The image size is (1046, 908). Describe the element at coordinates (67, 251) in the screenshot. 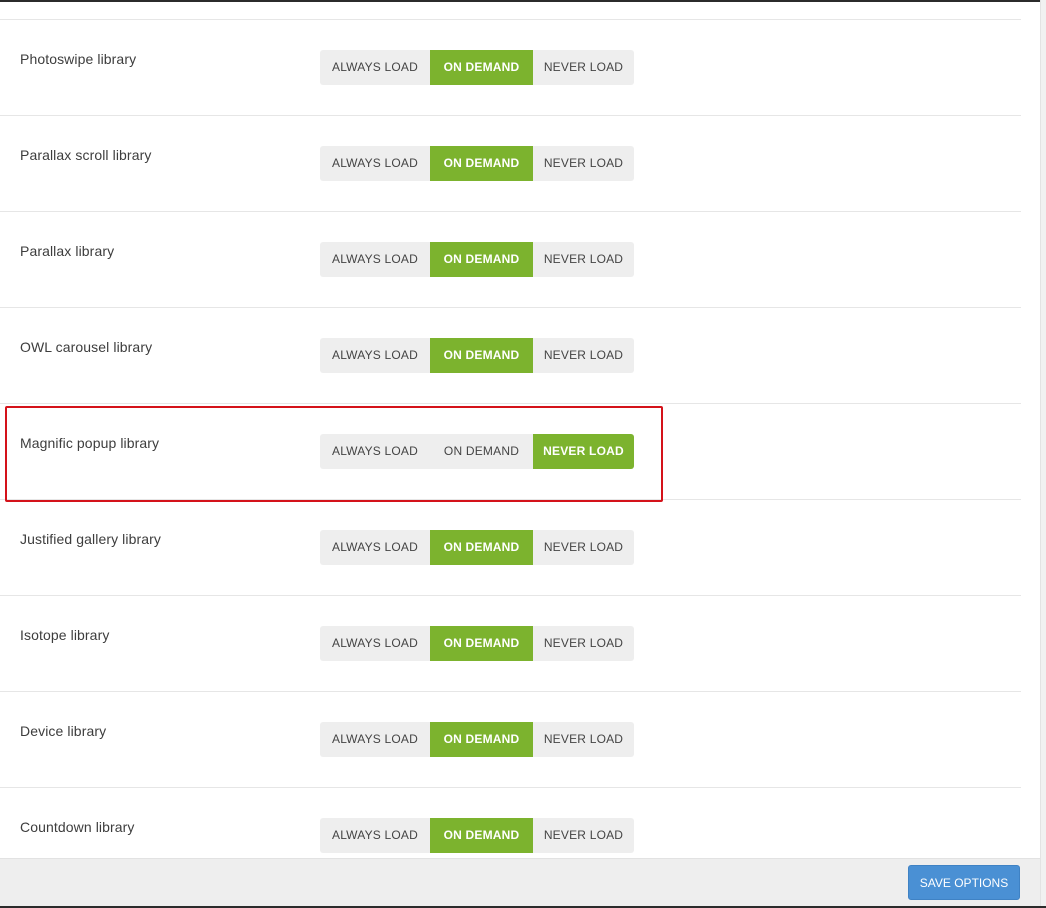

I see `option-label: Parallax library` at that location.